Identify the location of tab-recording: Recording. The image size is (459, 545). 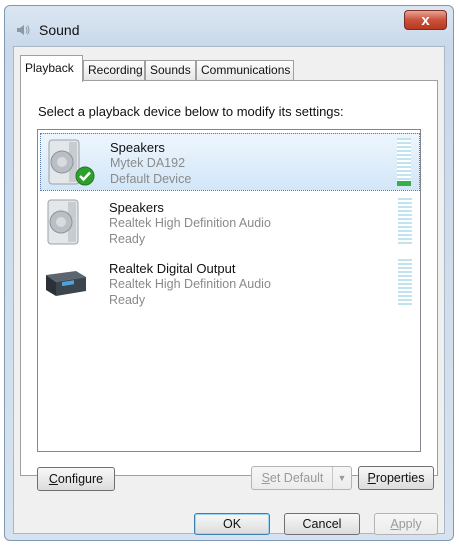
(114, 70).